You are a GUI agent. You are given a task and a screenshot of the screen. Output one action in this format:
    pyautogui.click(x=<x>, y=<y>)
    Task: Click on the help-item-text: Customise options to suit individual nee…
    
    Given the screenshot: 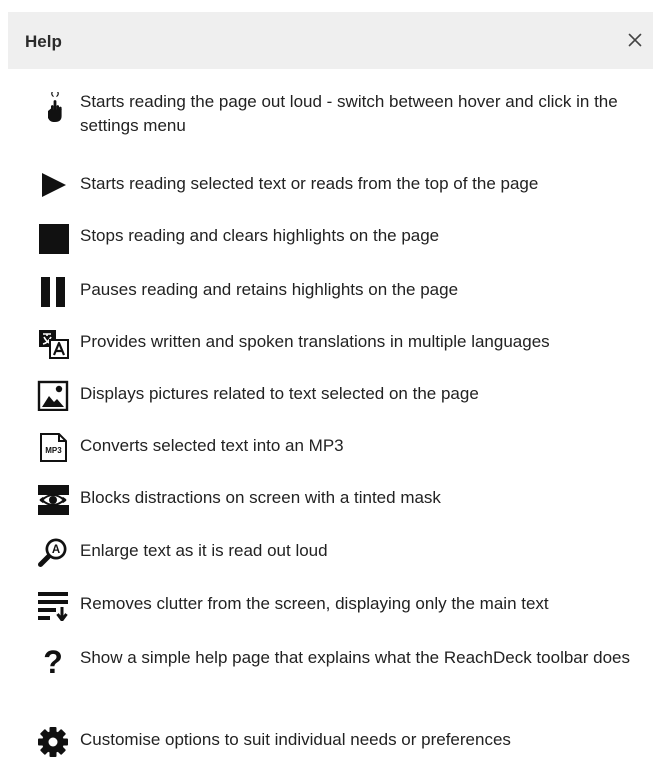 What is the action you would take?
    pyautogui.click(x=295, y=739)
    